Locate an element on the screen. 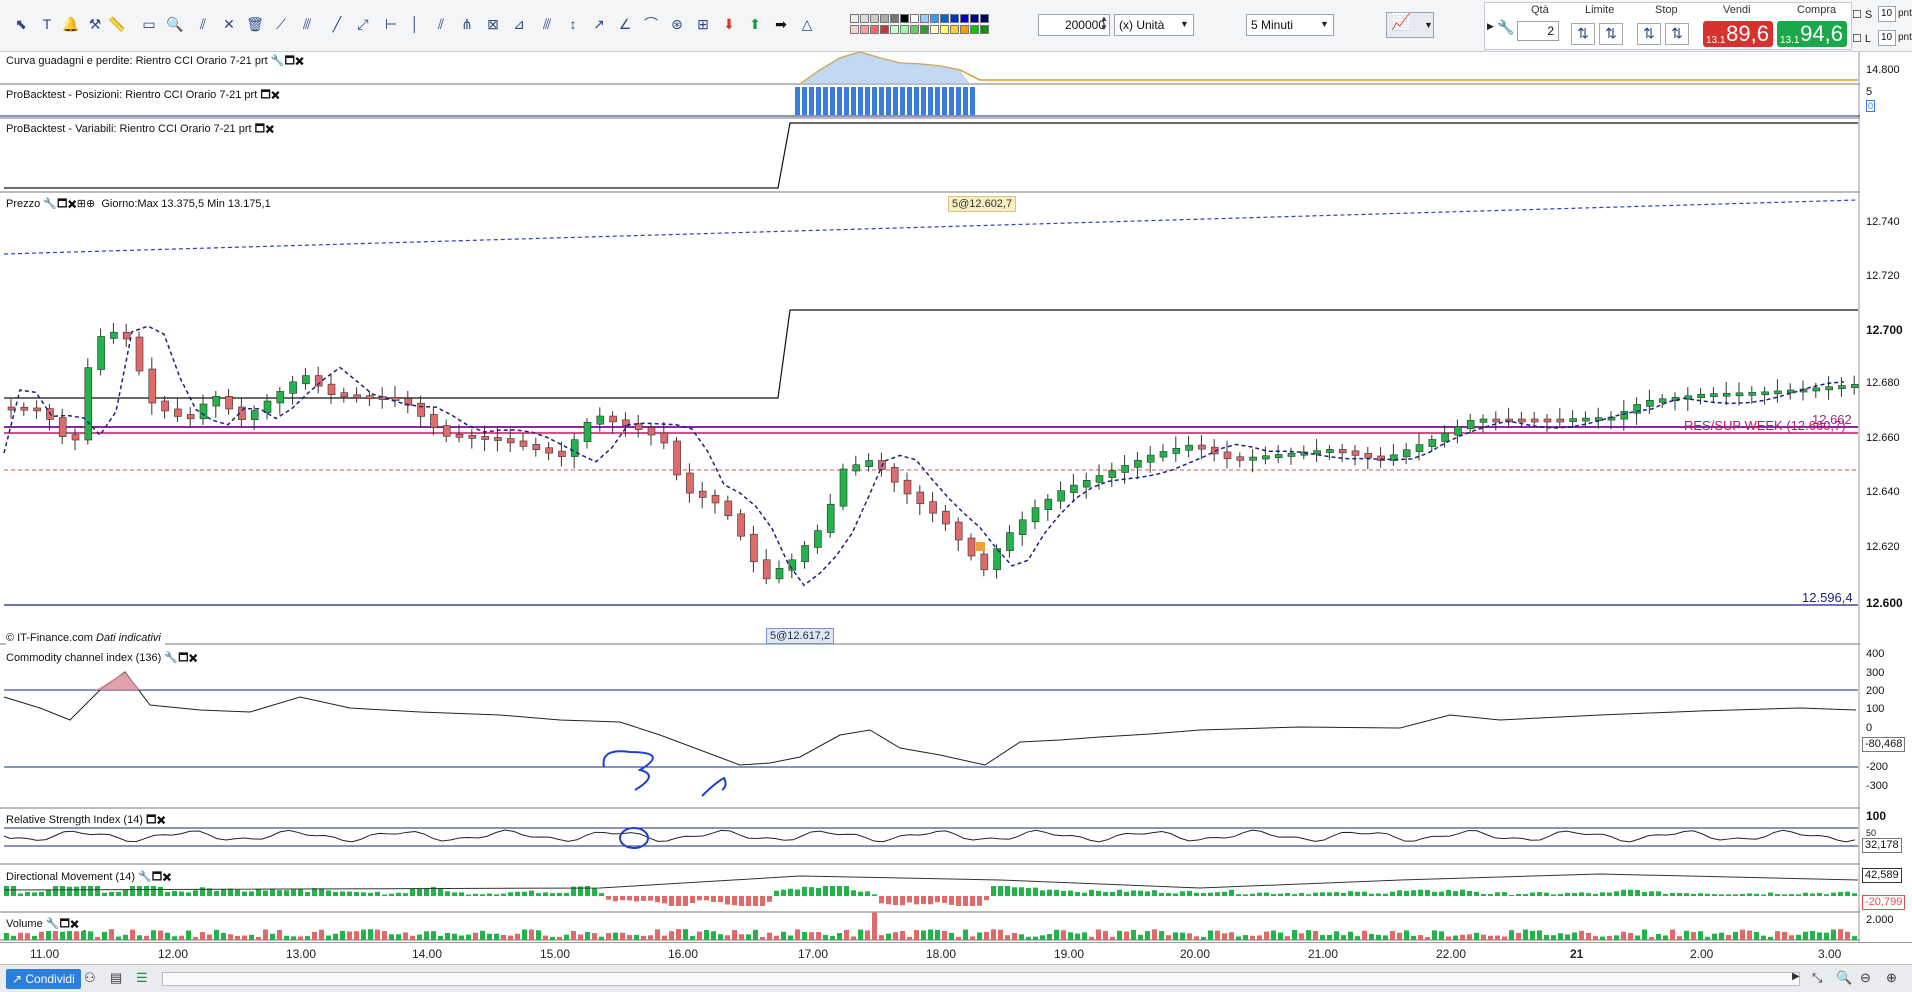 The image size is (1912, 992). zoom-fit-icon: ⤡ is located at coordinates (1817, 978).